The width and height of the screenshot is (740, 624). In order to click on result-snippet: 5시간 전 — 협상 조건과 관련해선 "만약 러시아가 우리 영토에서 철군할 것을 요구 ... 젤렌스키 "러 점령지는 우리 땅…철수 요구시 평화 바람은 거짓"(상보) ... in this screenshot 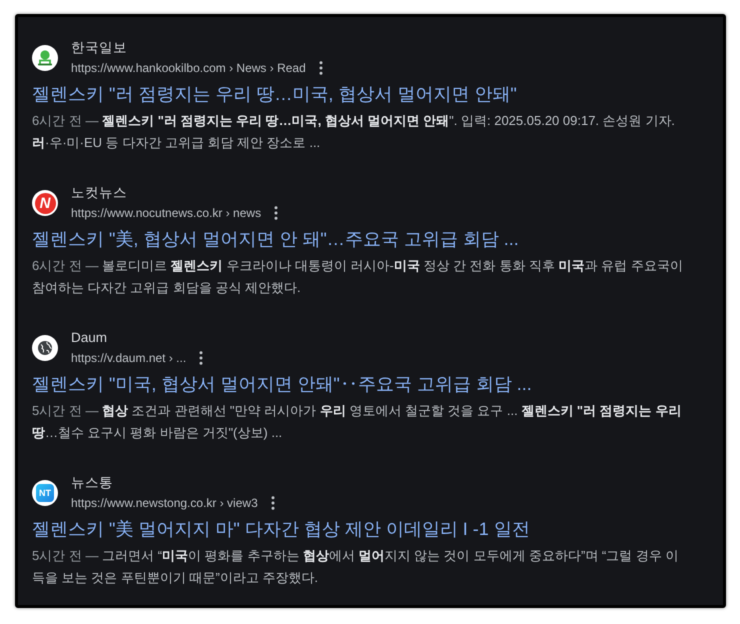, I will do `click(357, 422)`.